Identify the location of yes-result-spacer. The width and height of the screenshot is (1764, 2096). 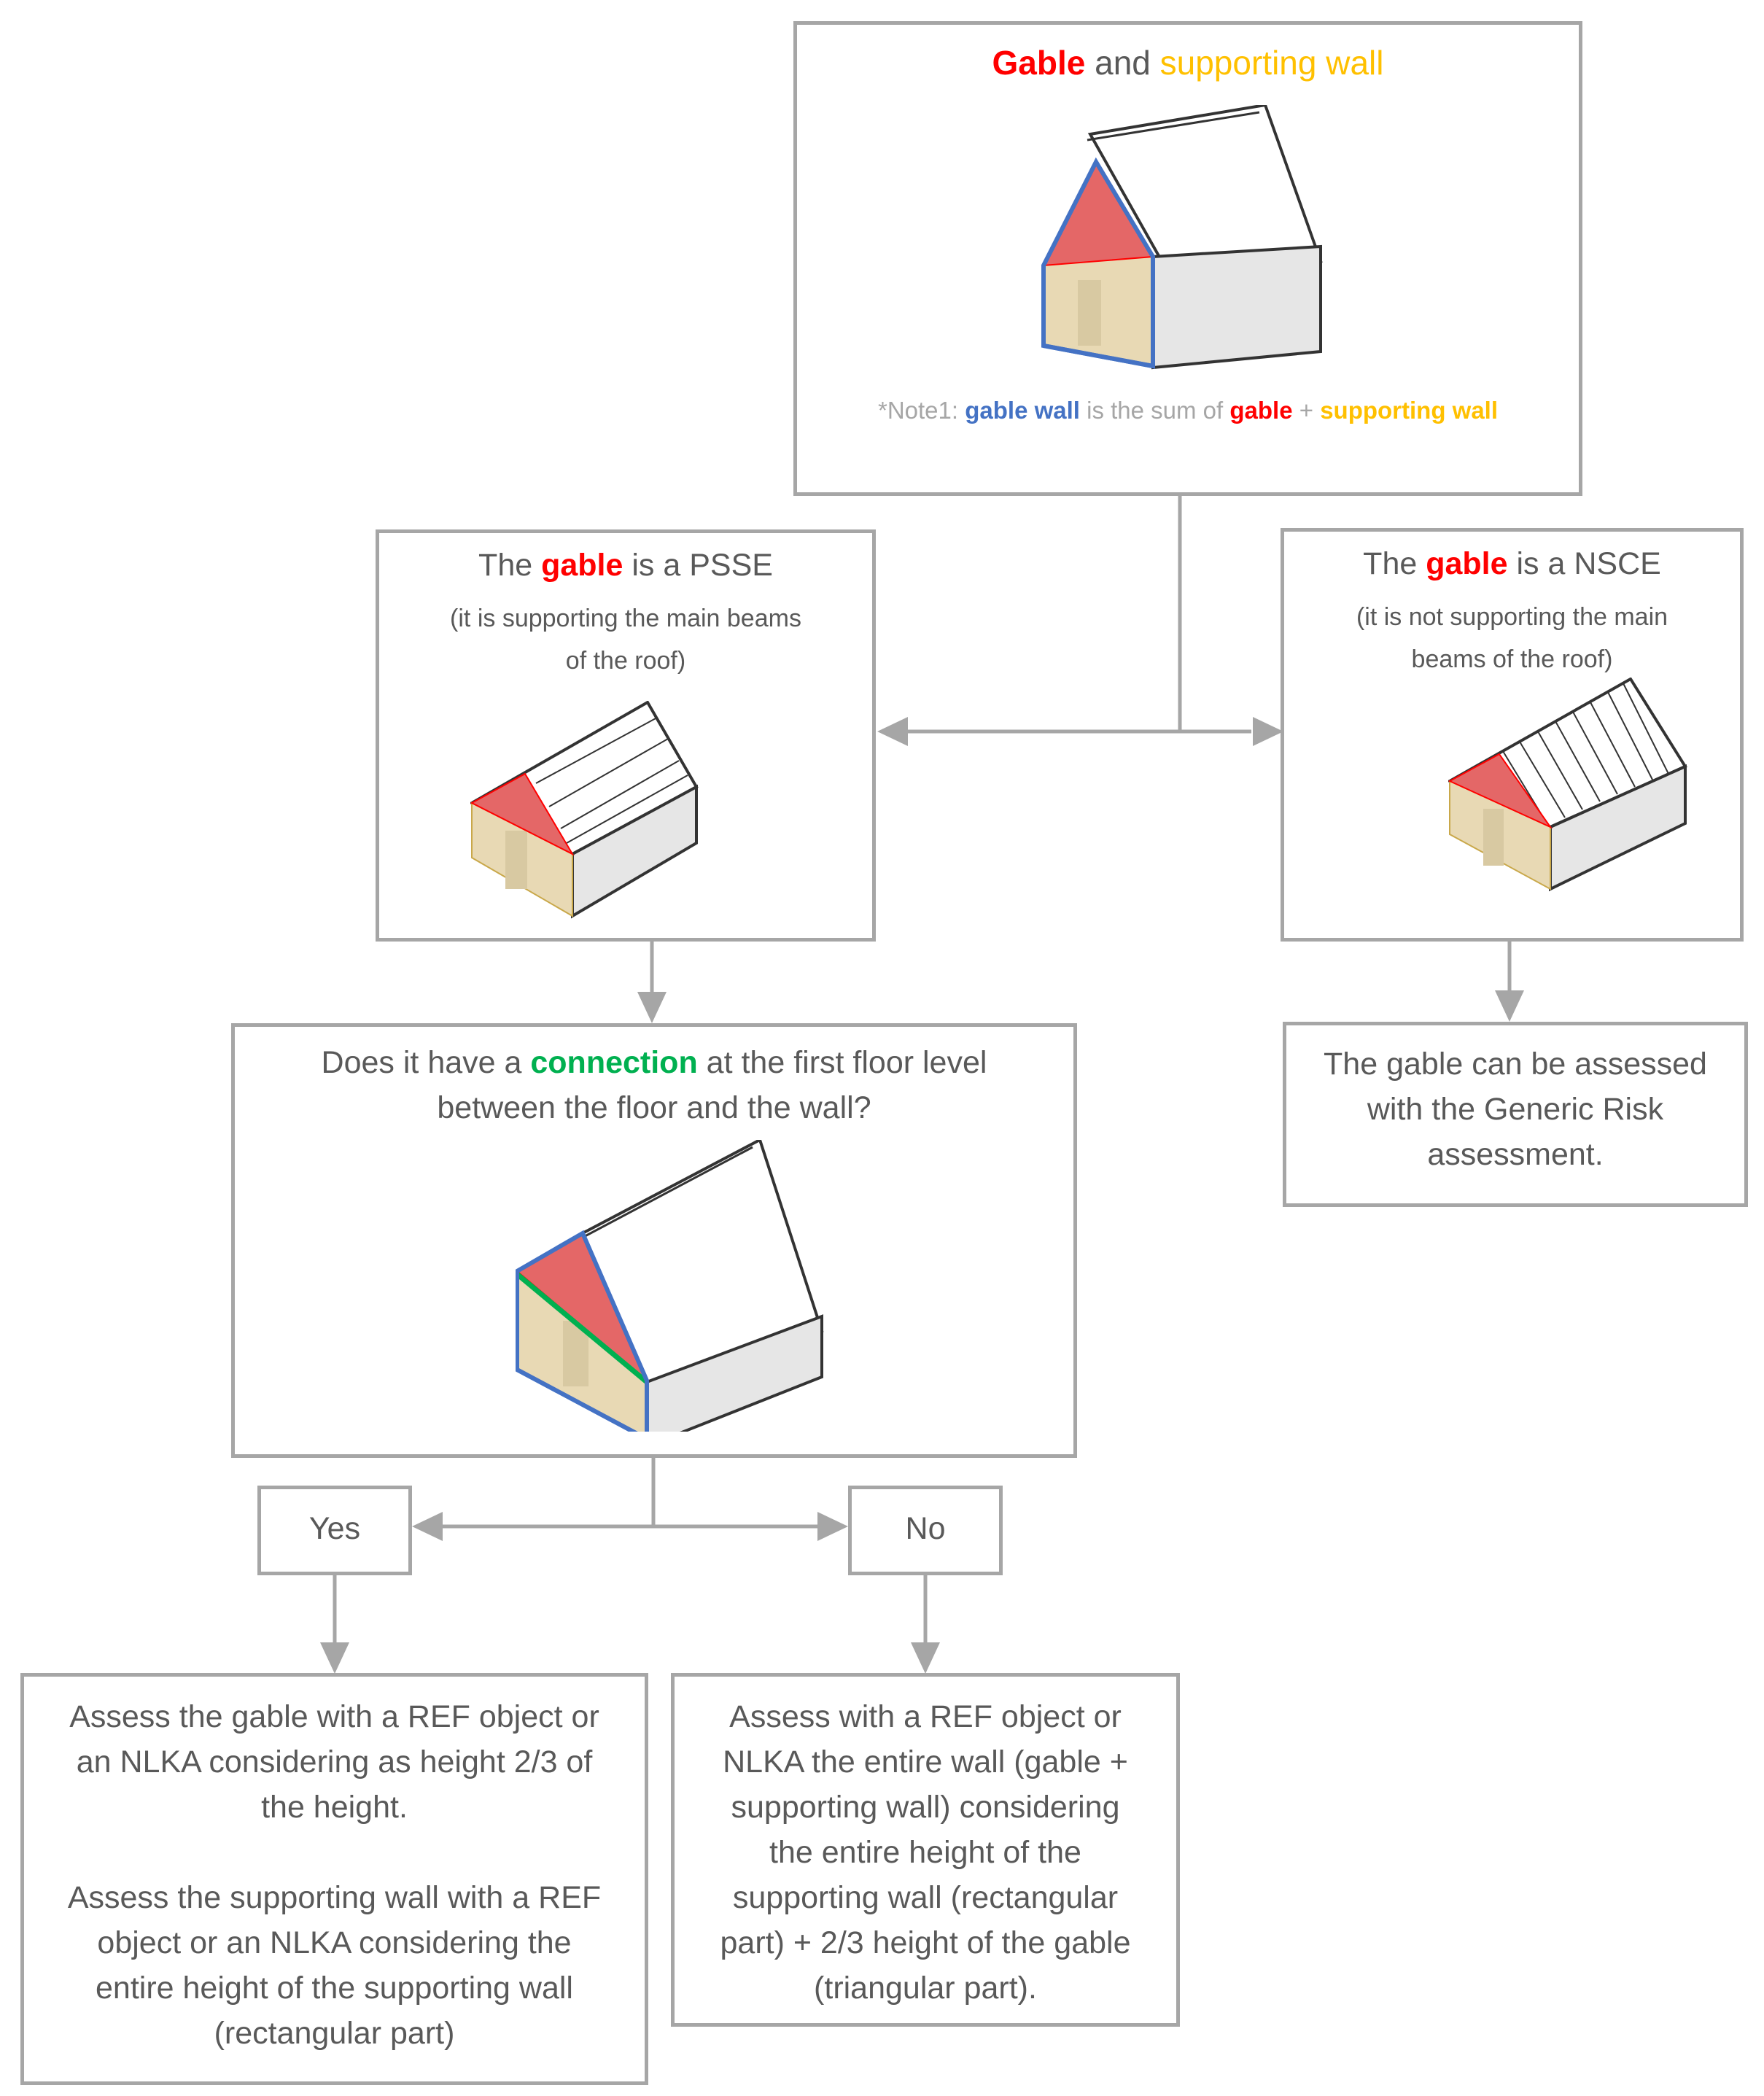
(334, 1852).